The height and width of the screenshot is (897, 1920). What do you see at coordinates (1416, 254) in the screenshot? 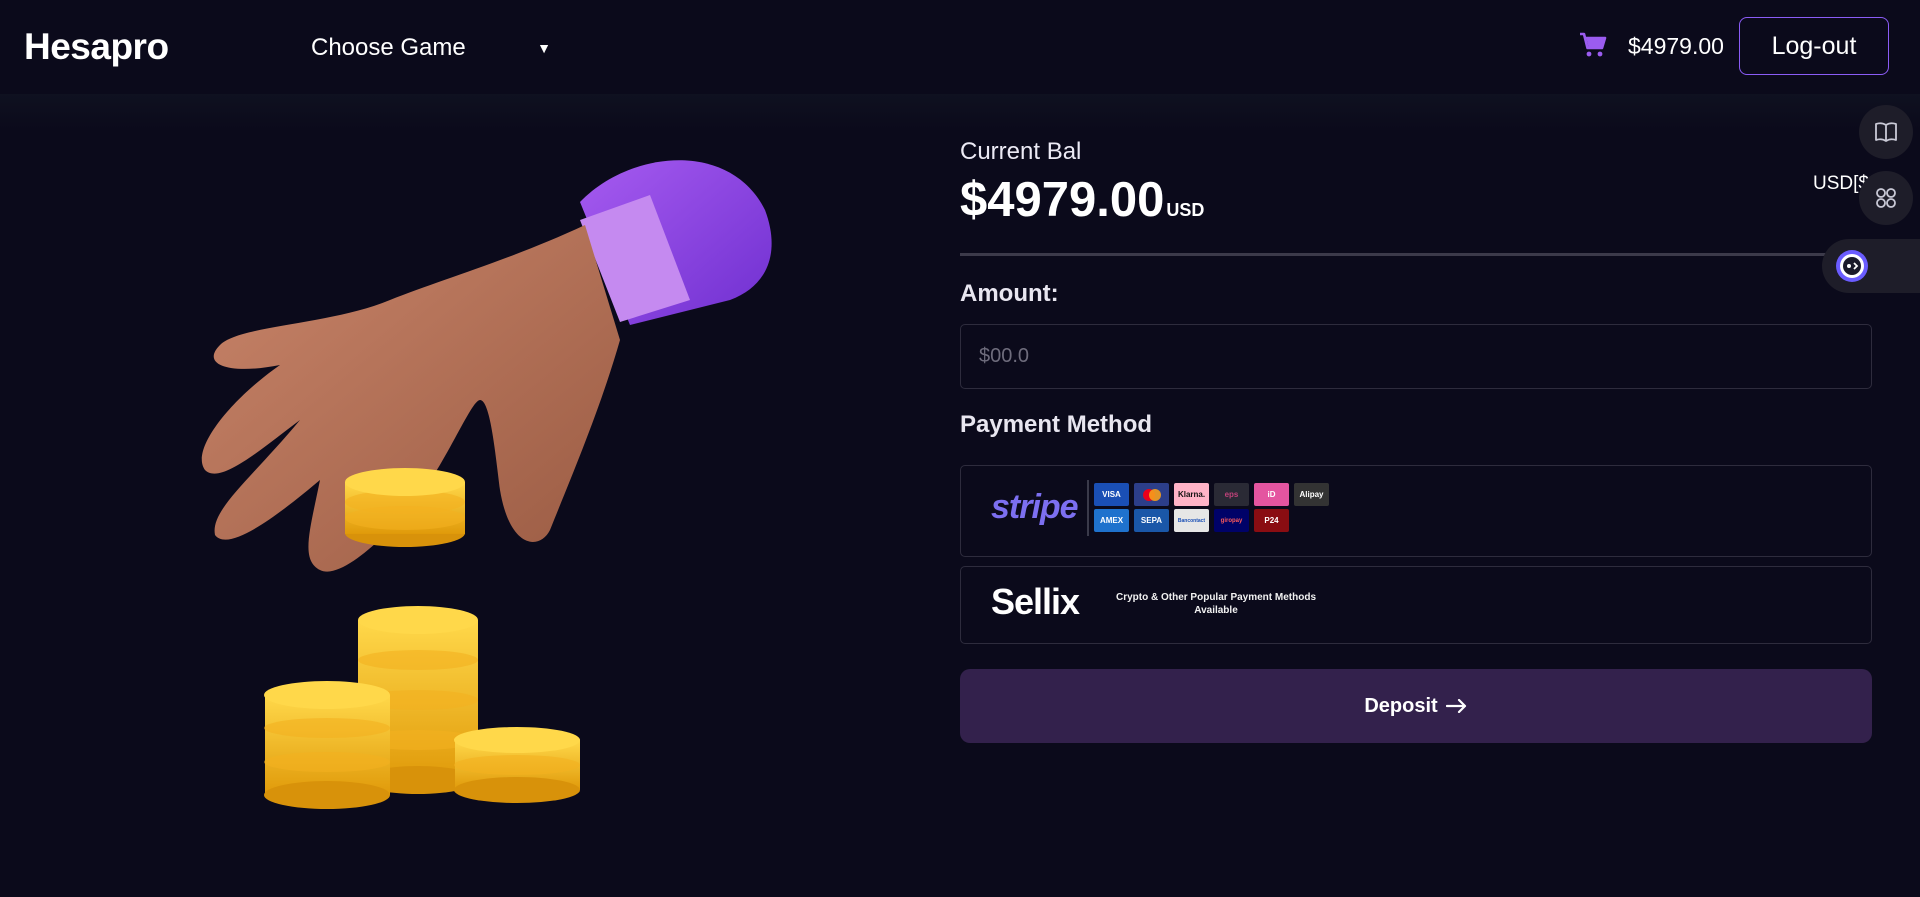
I see `divider` at bounding box center [1416, 254].